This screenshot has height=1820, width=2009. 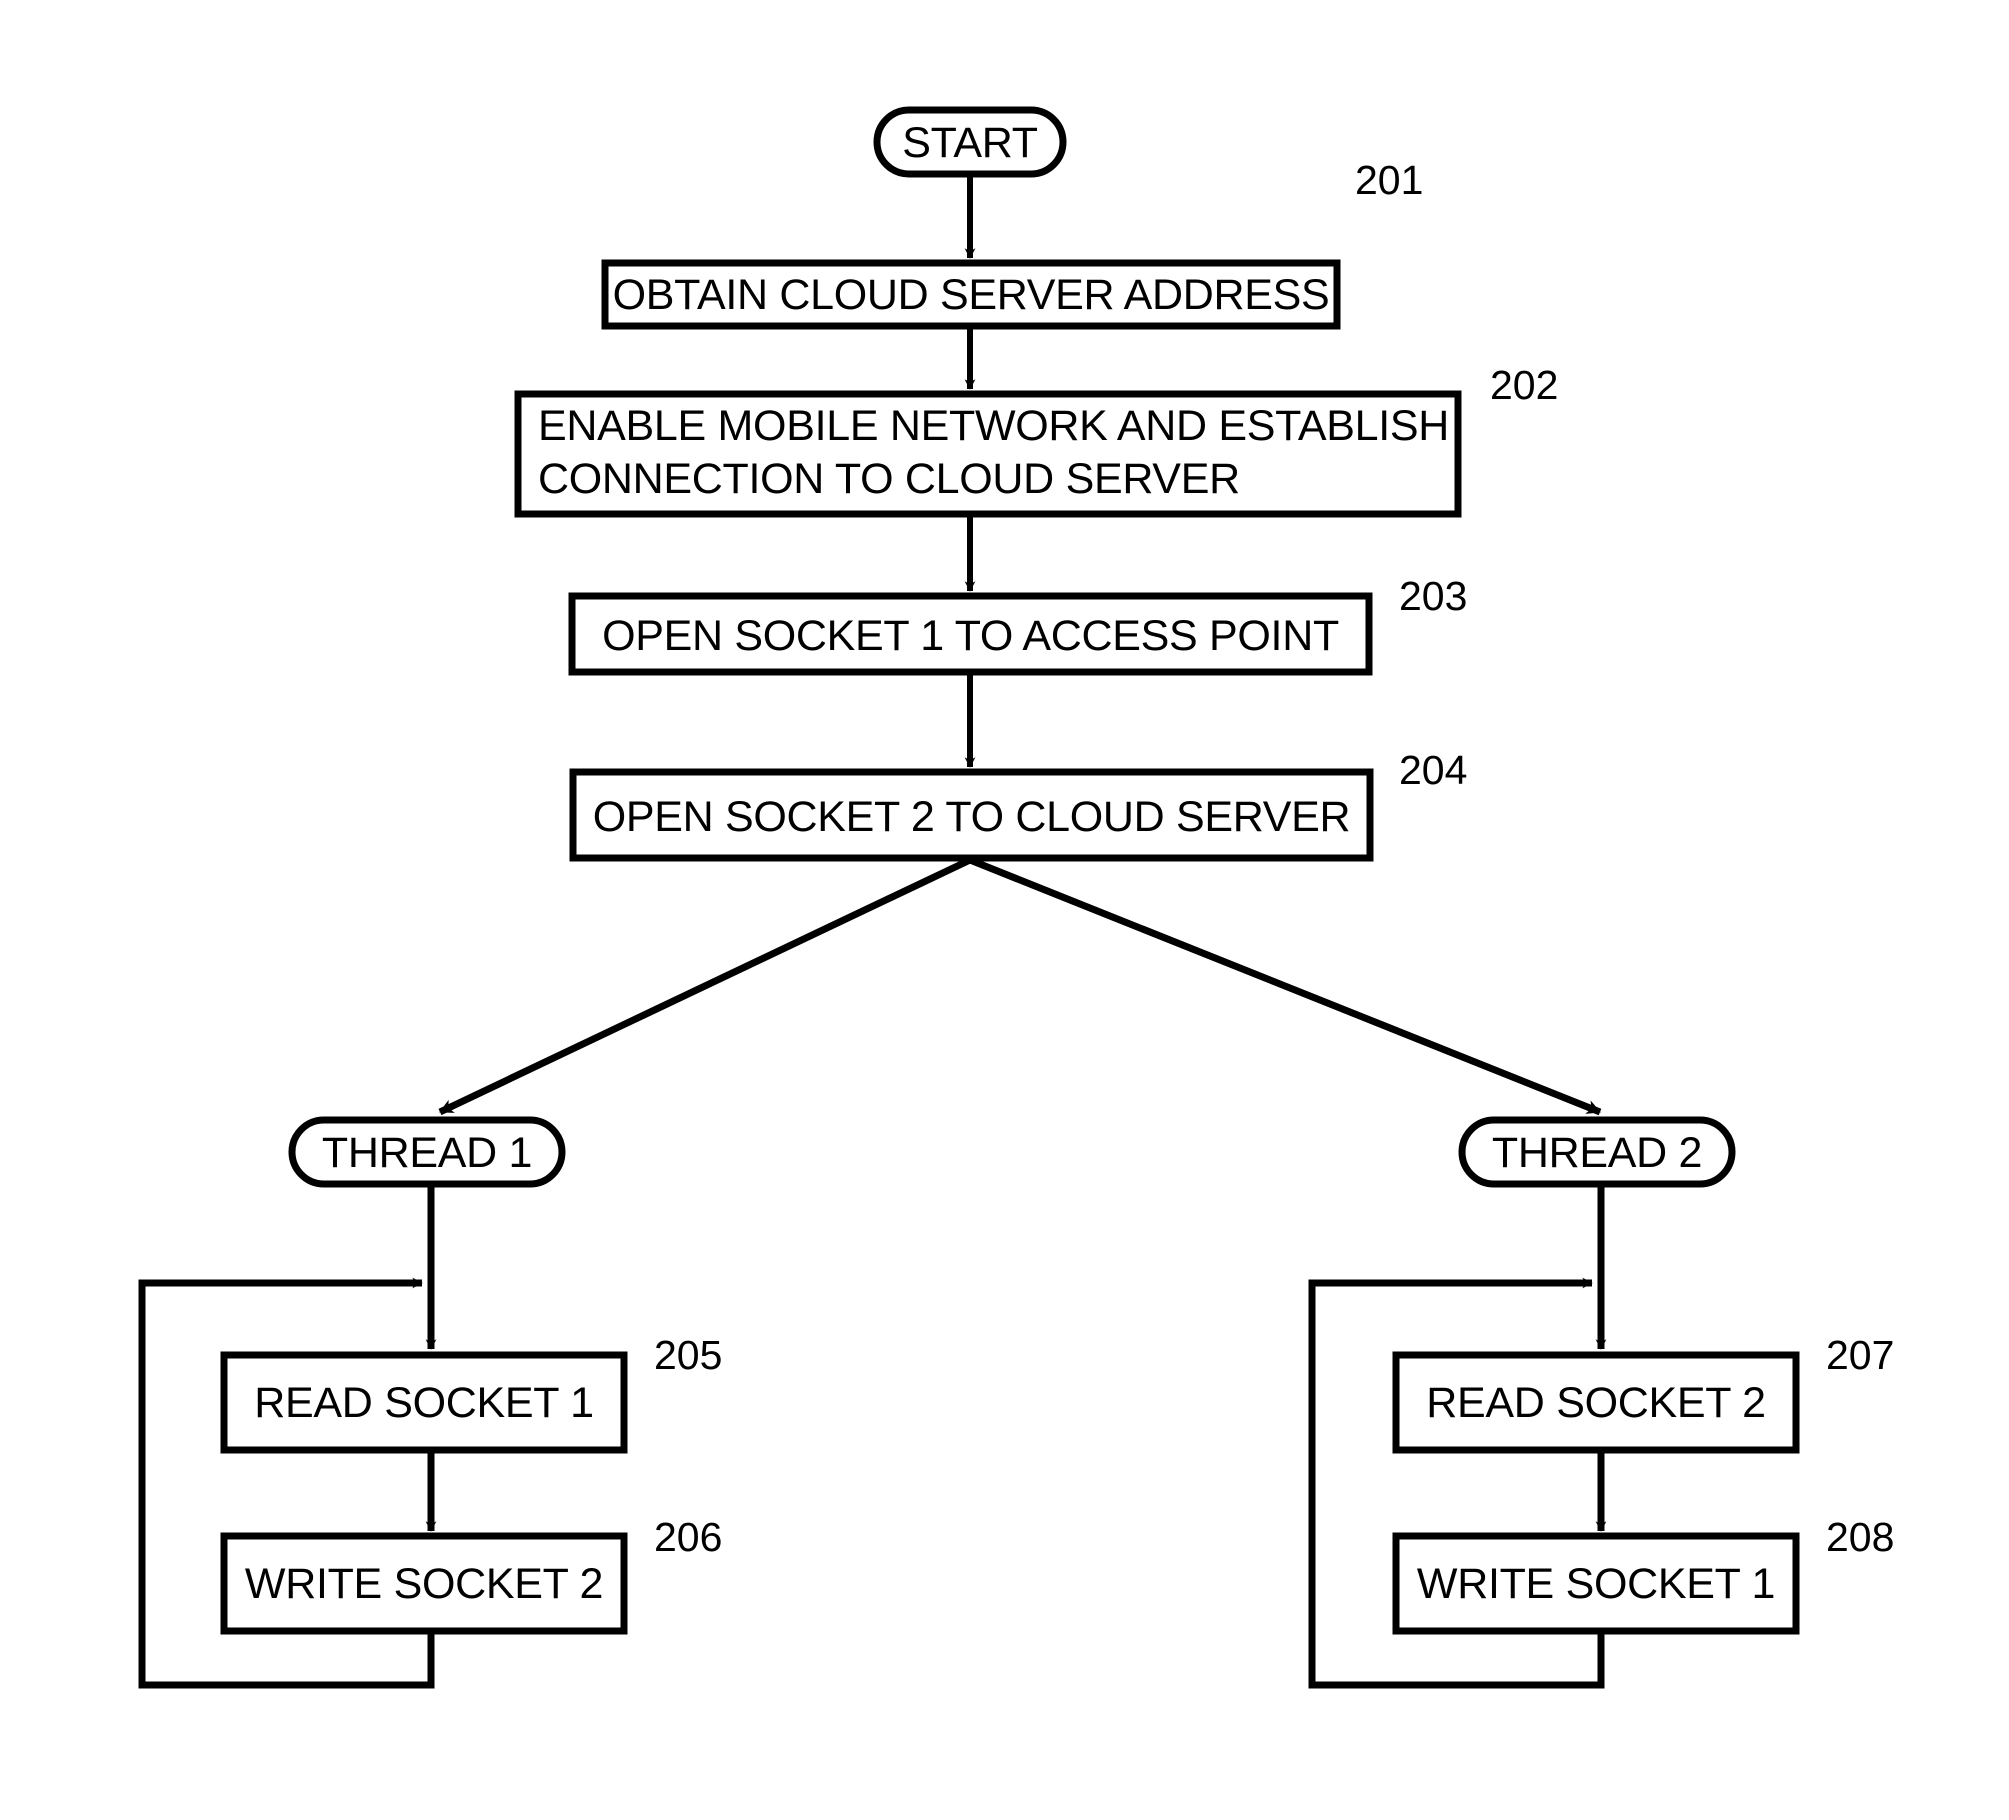 I want to click on reference-numeral-205: 205, so click(x=688, y=1355).